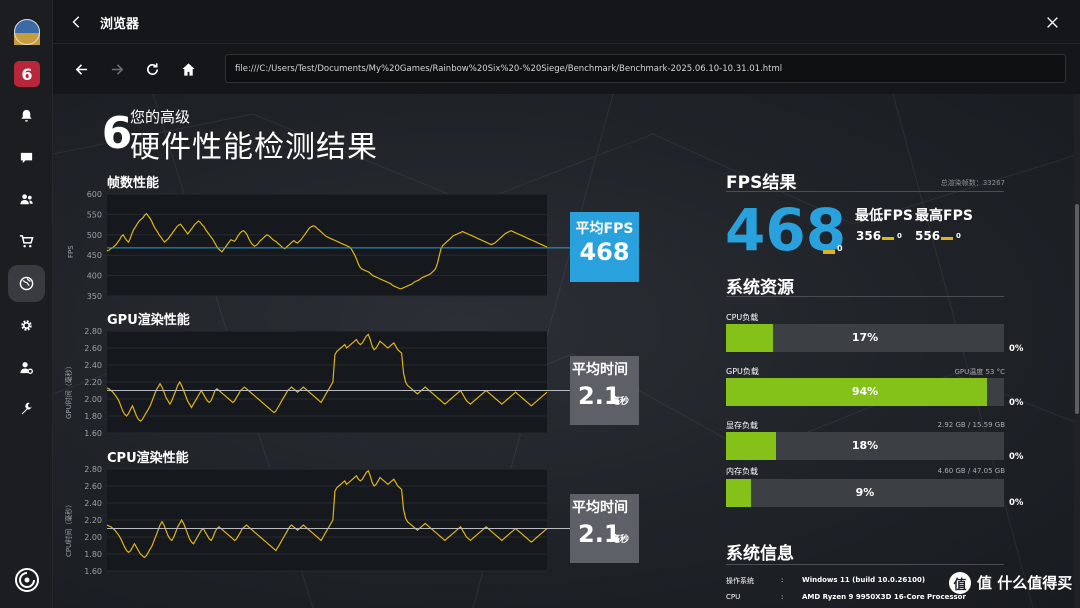  I want to click on cpu-ytick-label: 1.60, so click(93, 571).